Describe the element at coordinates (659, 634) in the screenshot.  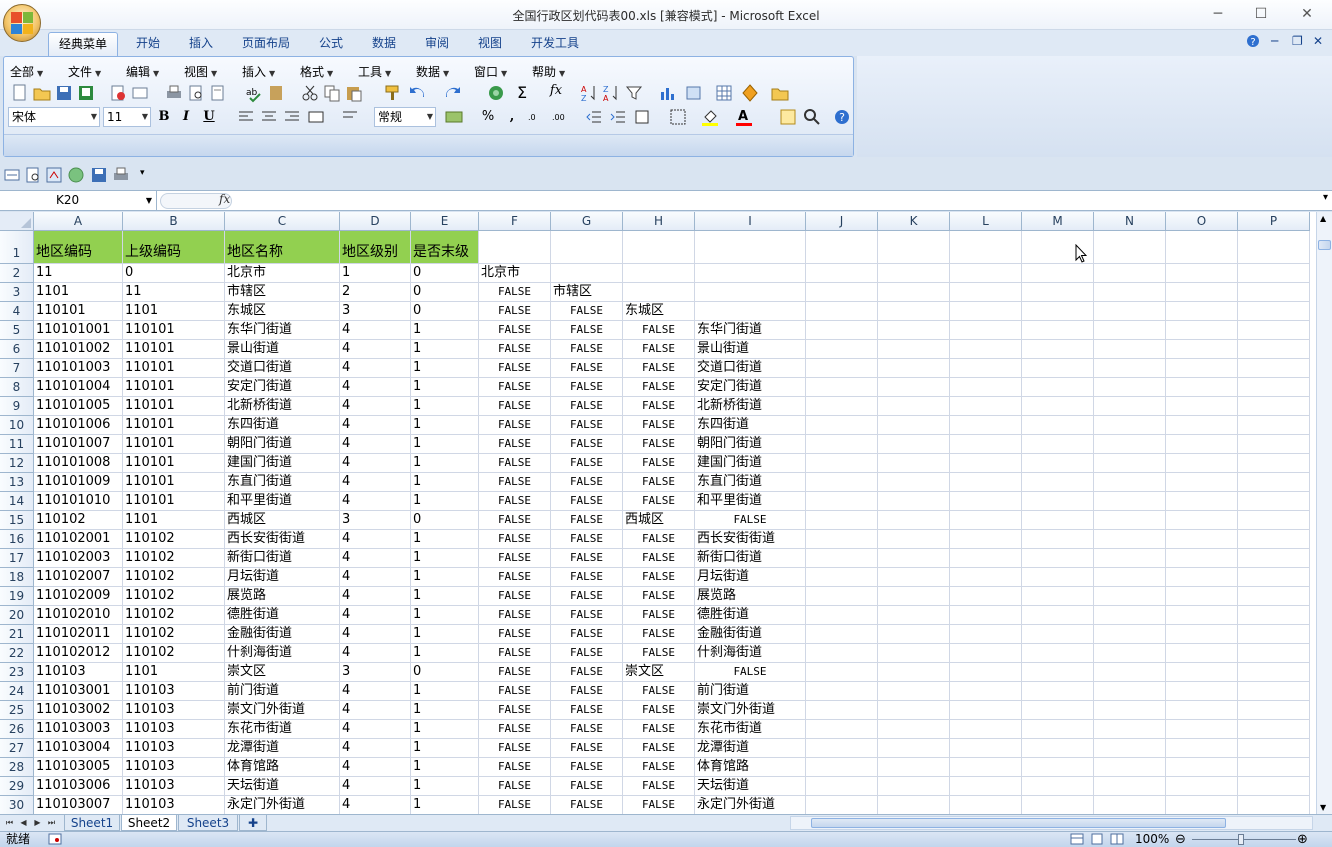
I see `cell-h: FALSE` at that location.